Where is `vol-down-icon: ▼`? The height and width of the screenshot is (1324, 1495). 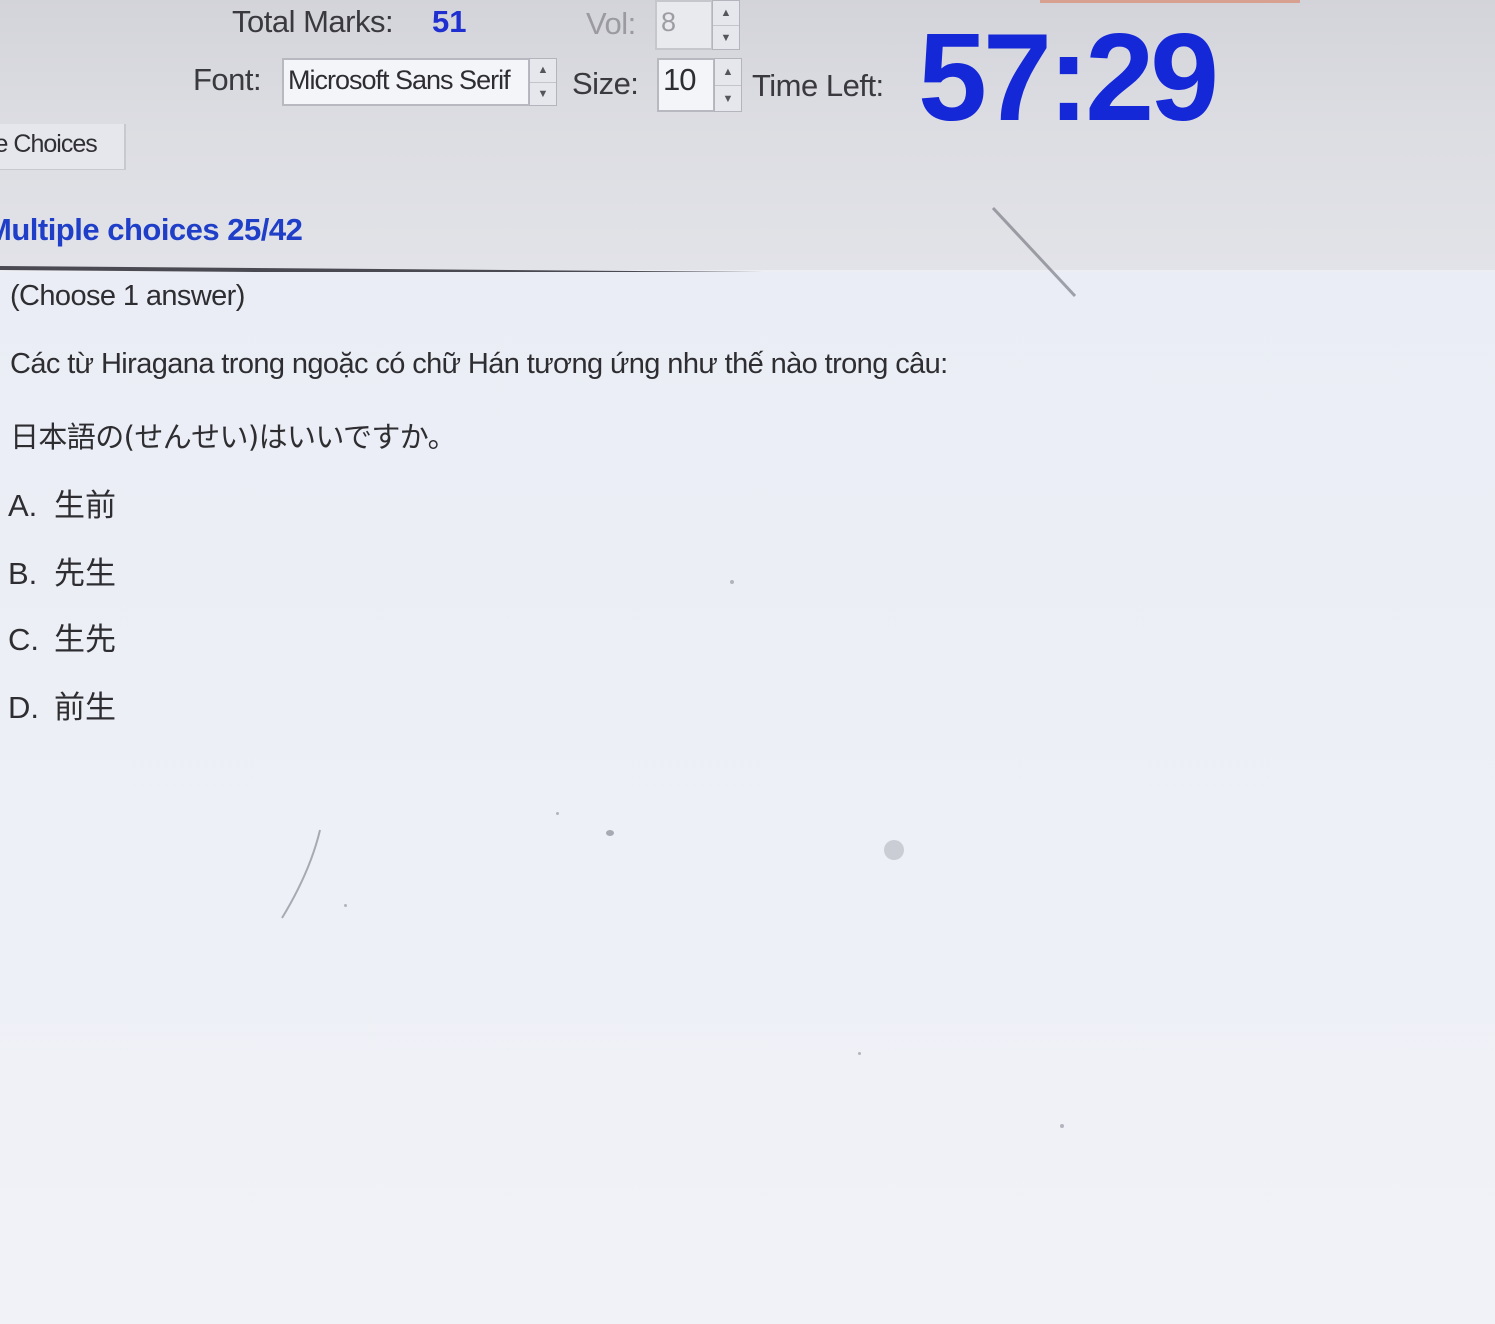 vol-down-icon: ▼ is located at coordinates (726, 38).